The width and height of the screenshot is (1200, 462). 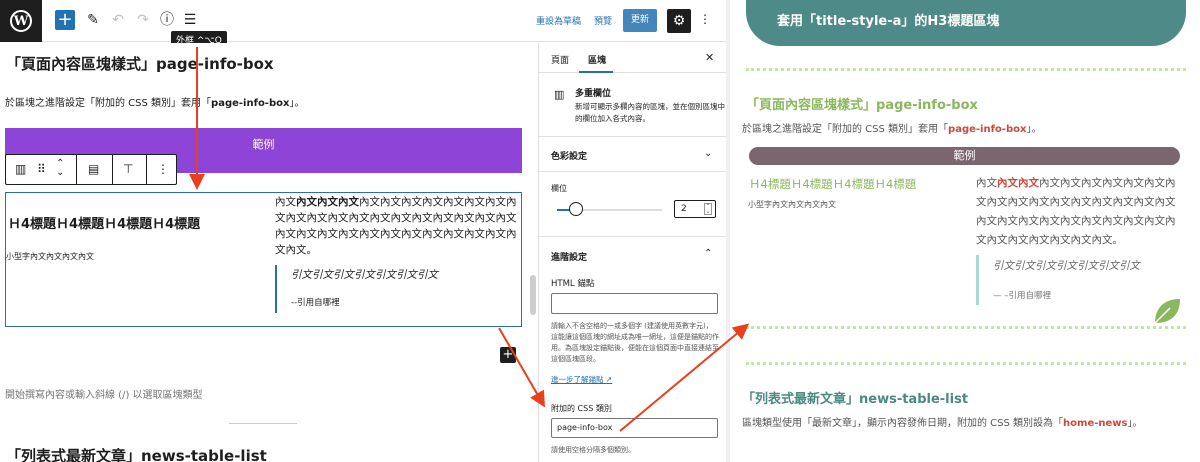 What do you see at coordinates (508, 355) in the screenshot?
I see `inline-add-block-button: +` at bounding box center [508, 355].